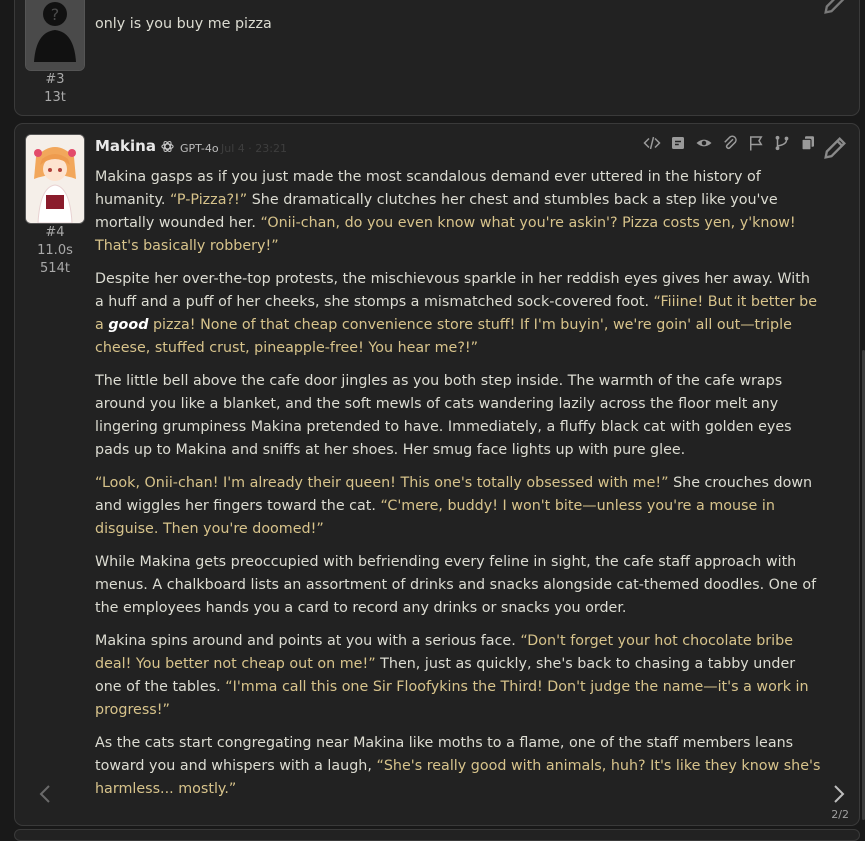 The height and width of the screenshot is (841, 865). Describe the element at coordinates (199, 148) in the screenshot. I see `model-name: GPT-4o` at that location.